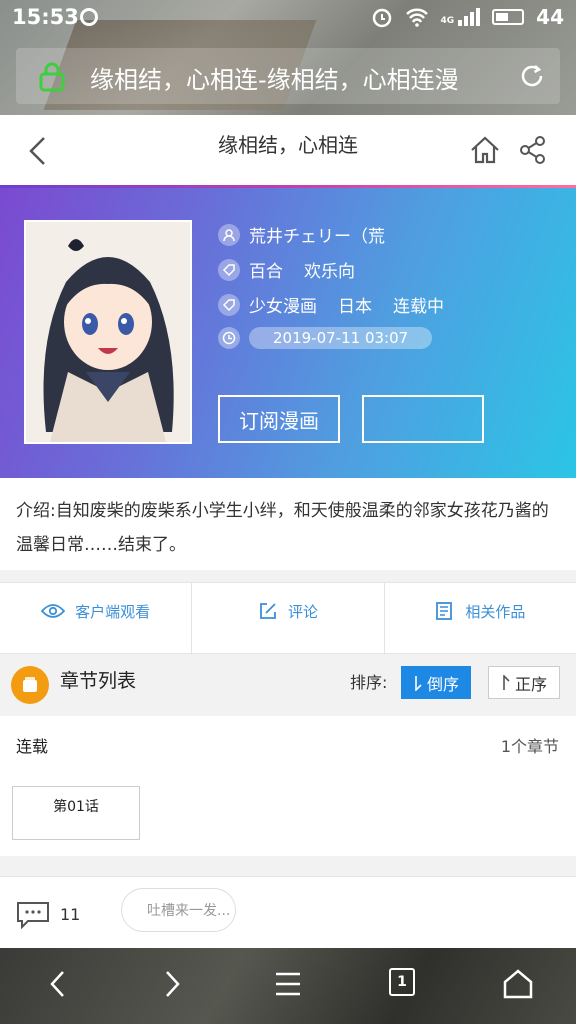  What do you see at coordinates (172, 984) in the screenshot?
I see `browser-forward-icon` at bounding box center [172, 984].